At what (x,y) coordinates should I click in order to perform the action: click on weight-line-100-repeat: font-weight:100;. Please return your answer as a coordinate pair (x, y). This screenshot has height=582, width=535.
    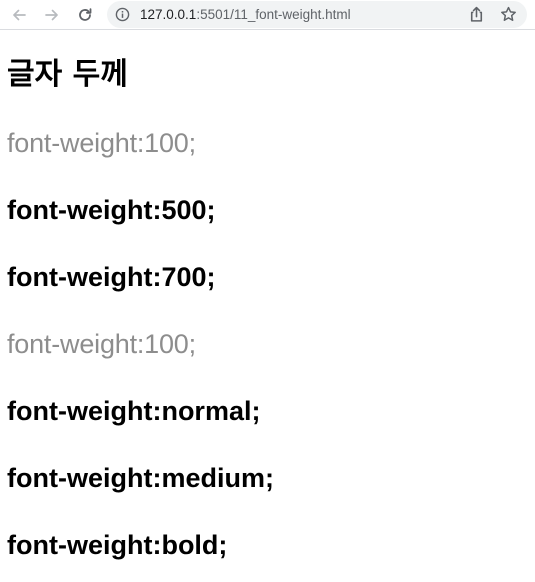
    Looking at the image, I should click on (101, 344).